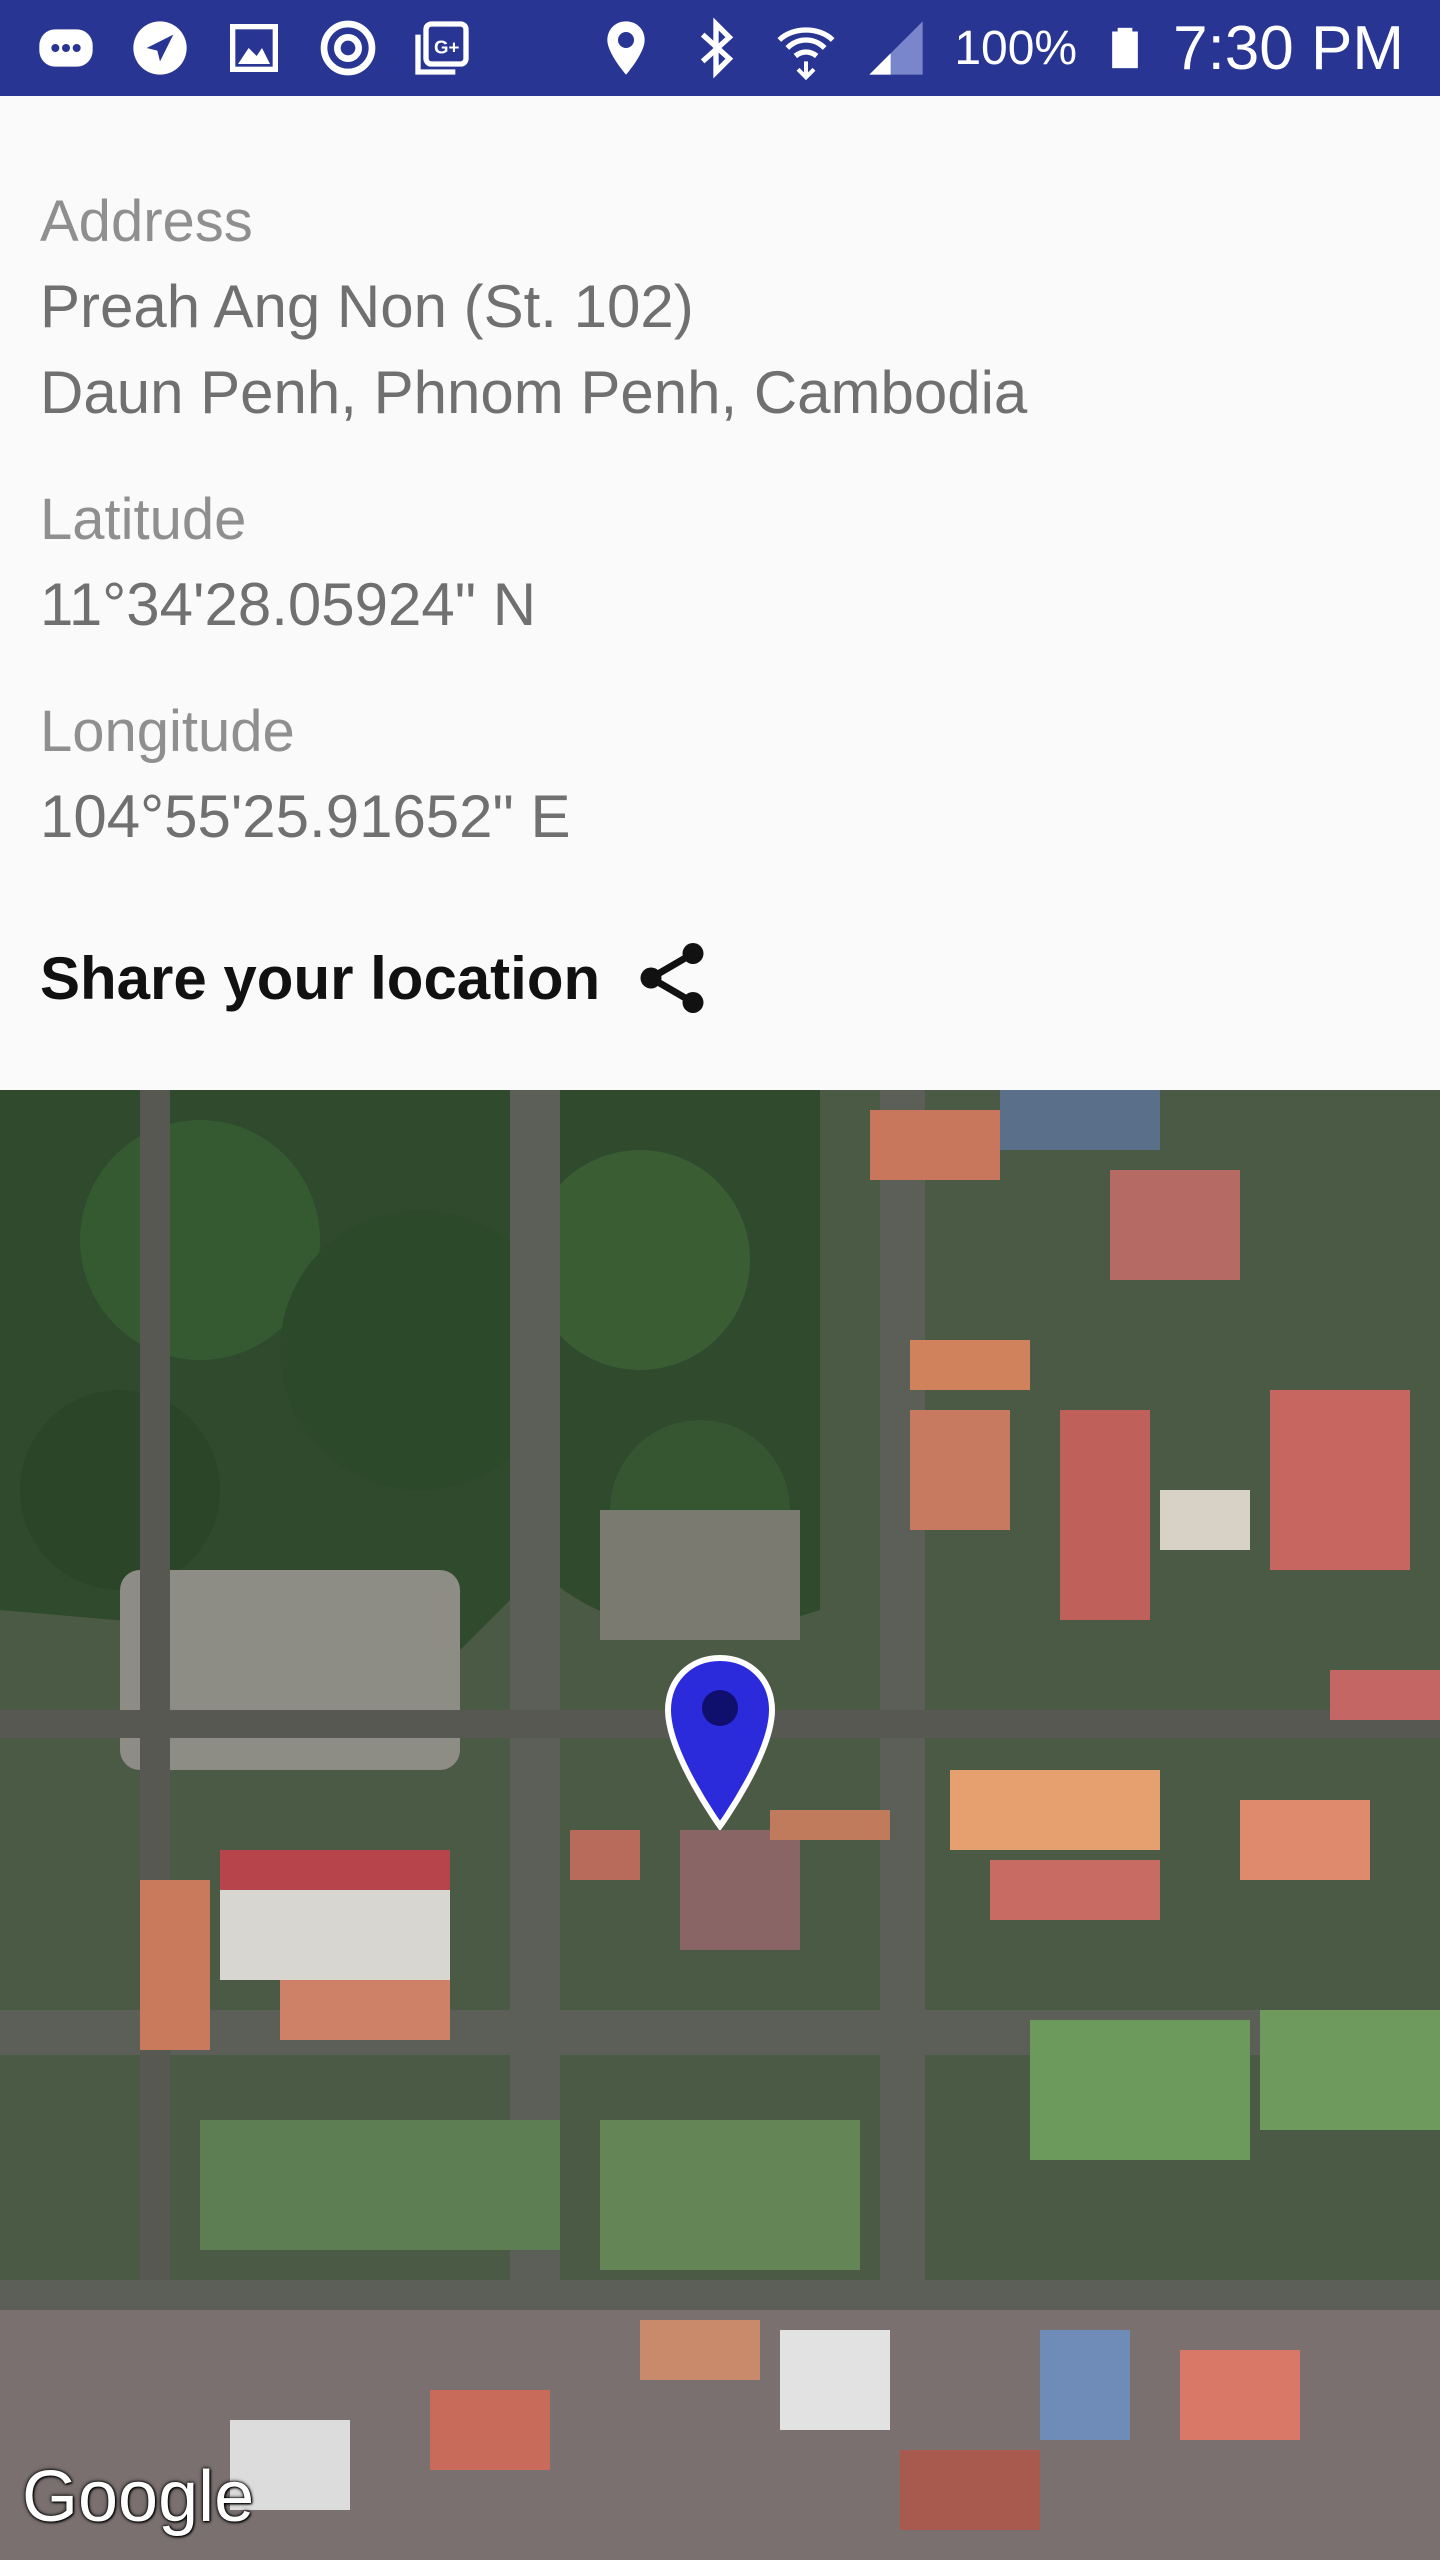 The width and height of the screenshot is (1440, 2560). What do you see at coordinates (672, 978) in the screenshot?
I see `share-icon` at bounding box center [672, 978].